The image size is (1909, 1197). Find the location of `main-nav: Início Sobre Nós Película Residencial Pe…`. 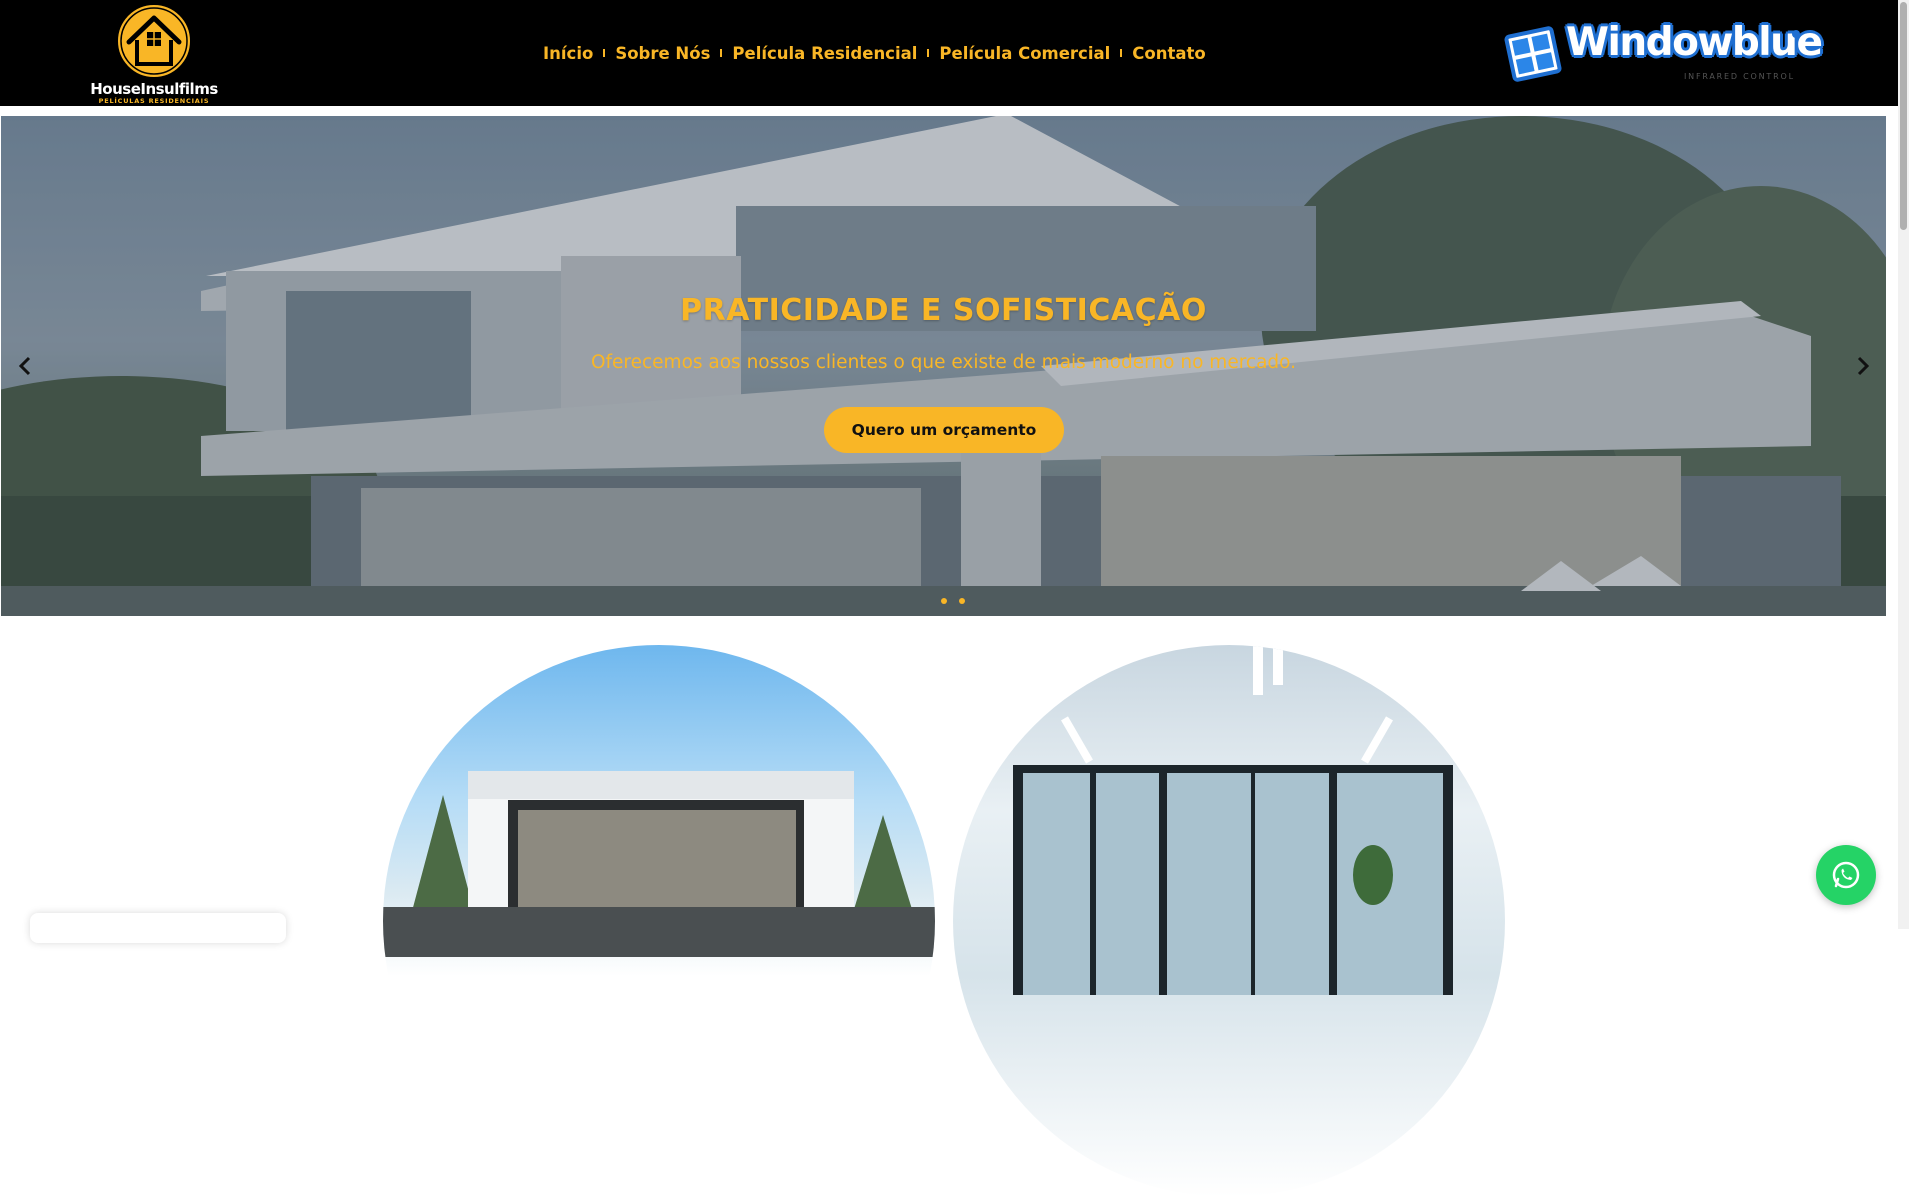

main-nav: Início Sobre Nós Película Residencial Pe… is located at coordinates (874, 53).